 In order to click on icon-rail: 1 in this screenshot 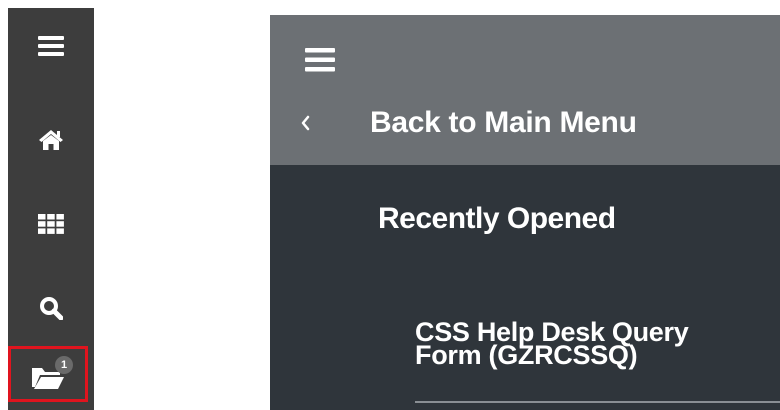, I will do `click(51, 209)`.